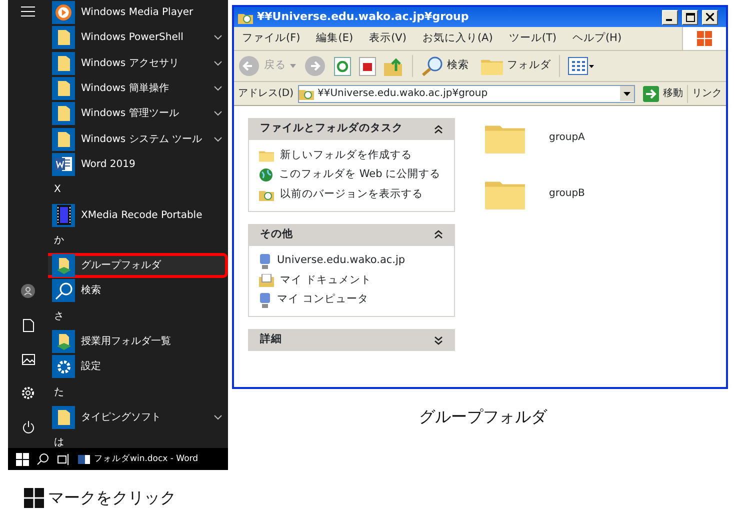 This screenshot has height=510, width=734. What do you see at coordinates (271, 38) in the screenshot?
I see `menu-item: ファイル(F)` at bounding box center [271, 38].